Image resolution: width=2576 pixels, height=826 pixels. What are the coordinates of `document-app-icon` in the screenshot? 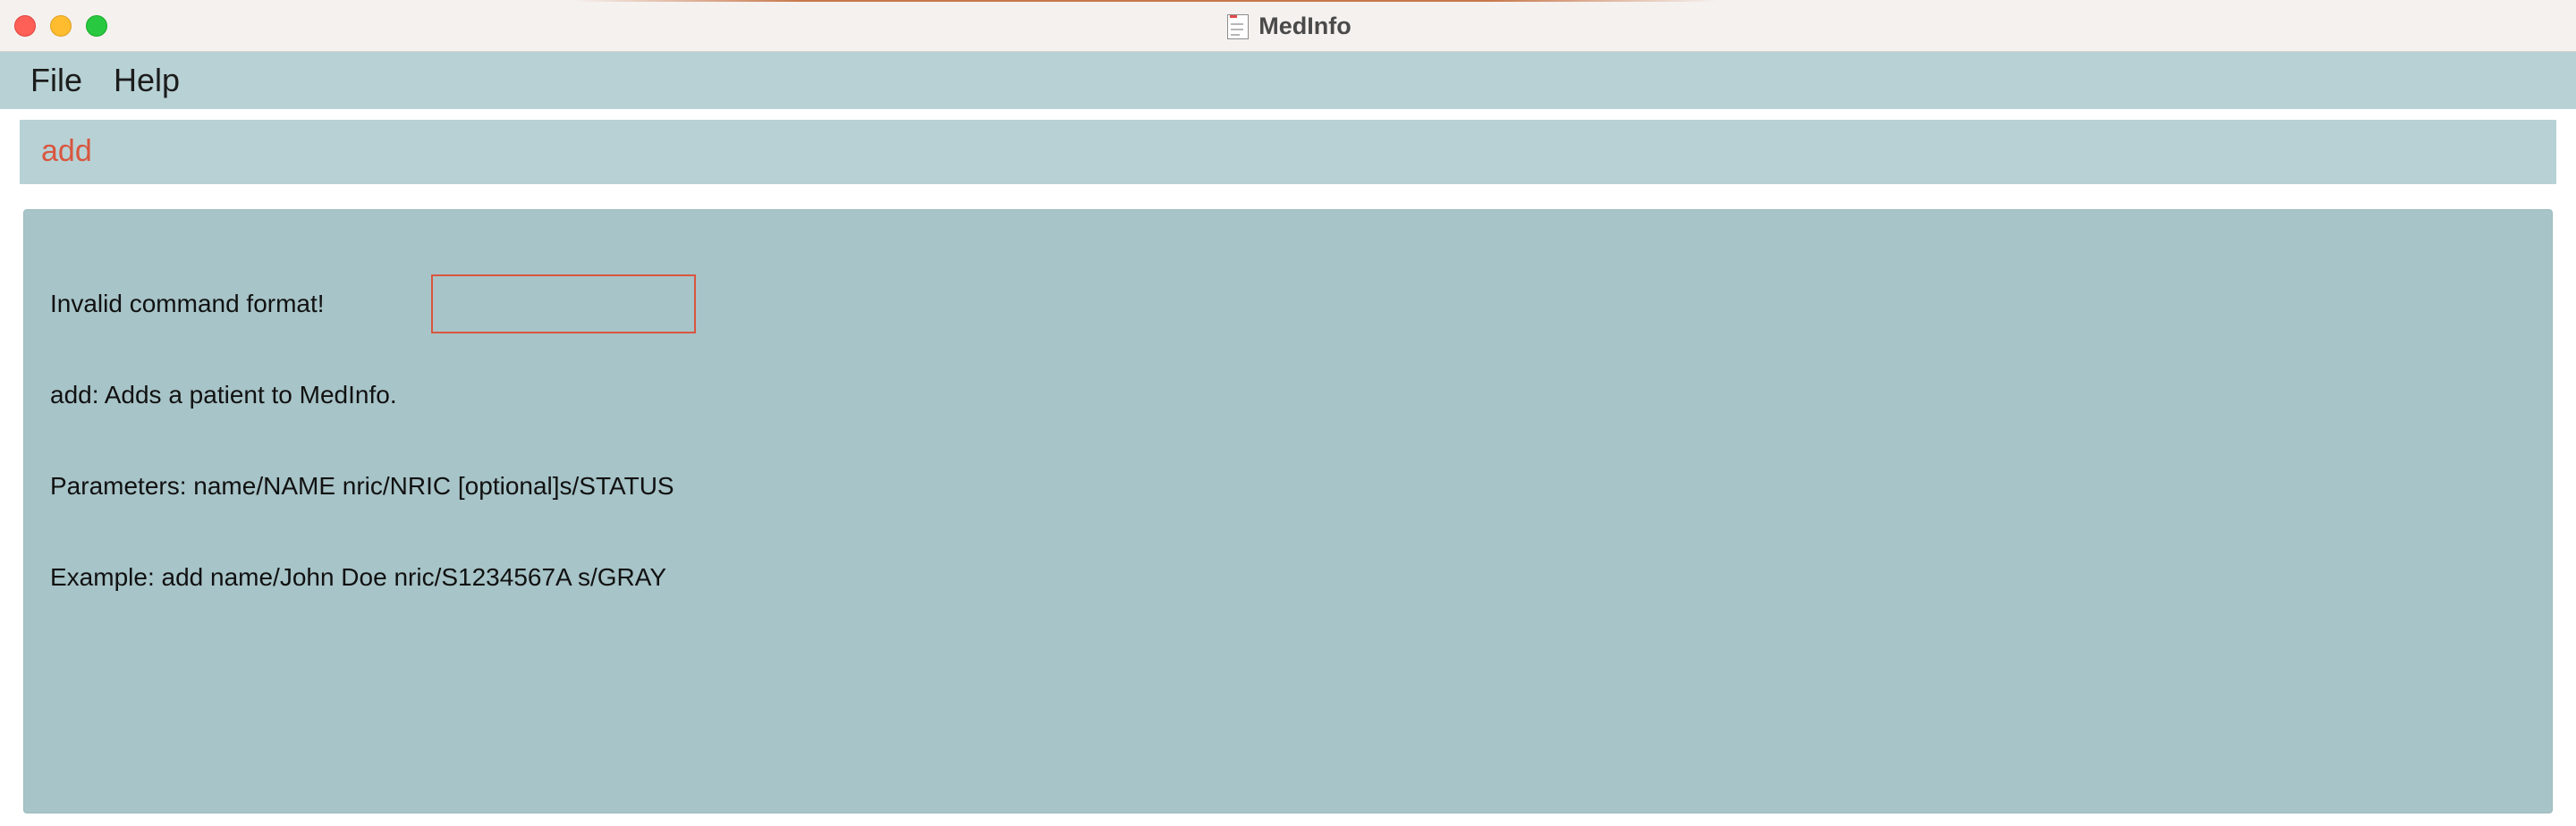 It's located at (1237, 26).